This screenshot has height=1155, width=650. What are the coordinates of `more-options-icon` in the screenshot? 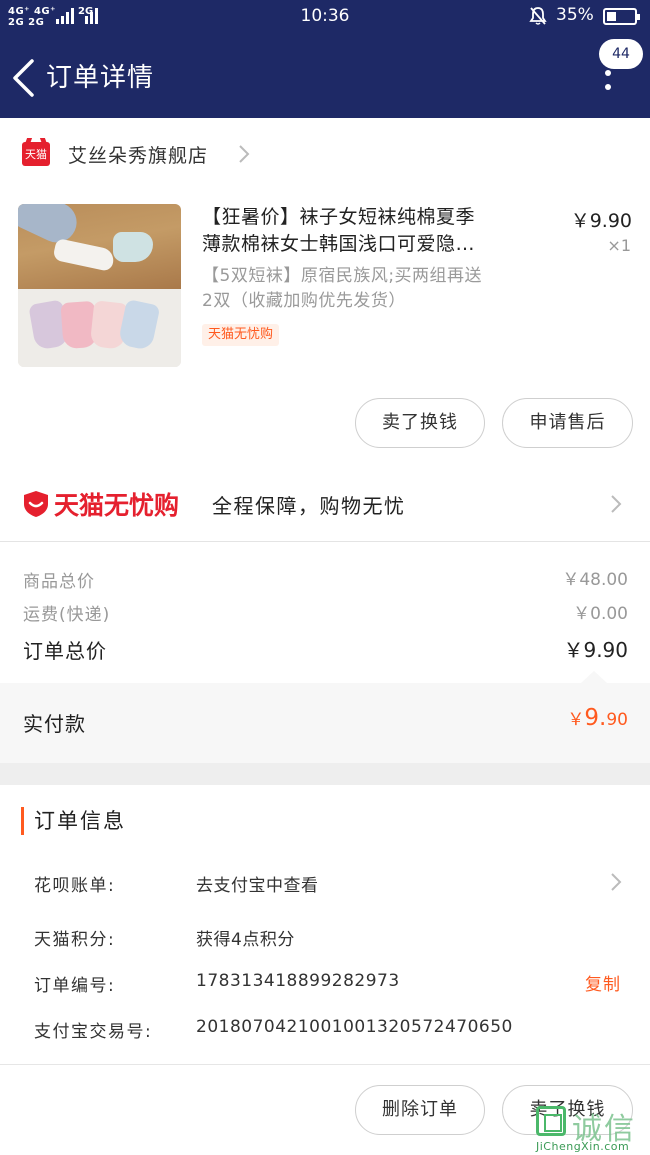 It's located at (608, 82).